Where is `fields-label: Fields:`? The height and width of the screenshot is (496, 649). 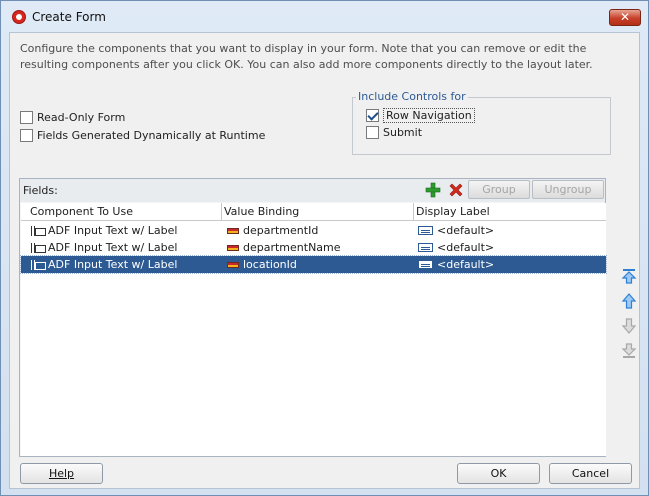 fields-label: Fields: is located at coordinates (40, 190).